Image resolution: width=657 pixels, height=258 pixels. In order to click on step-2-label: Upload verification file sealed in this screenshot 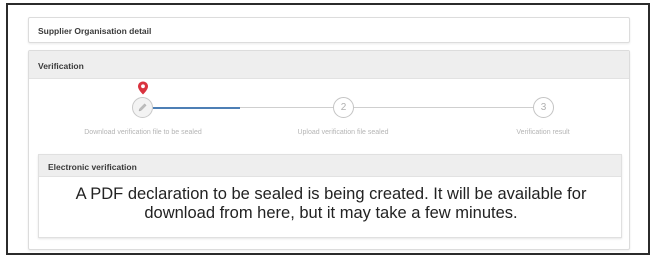, I will do `click(343, 132)`.